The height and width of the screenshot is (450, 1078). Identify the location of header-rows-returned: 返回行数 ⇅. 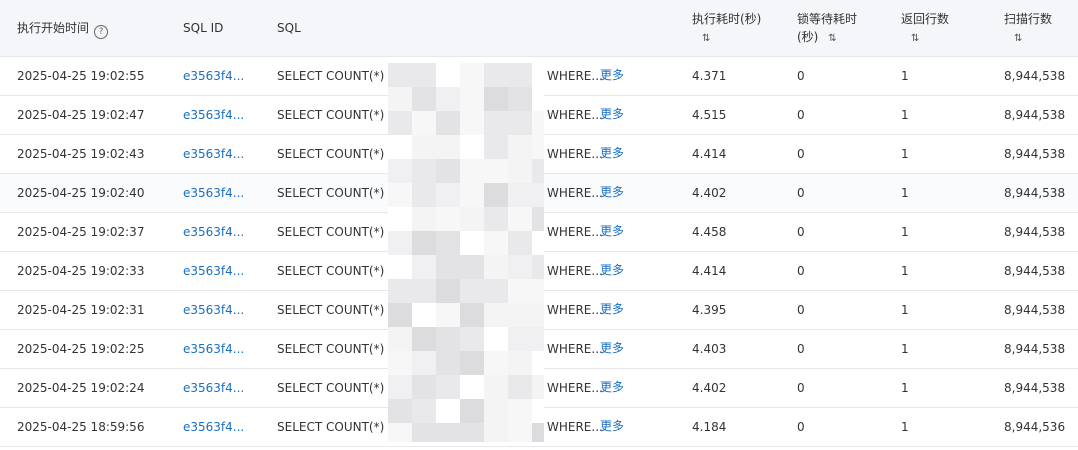
(925, 29).